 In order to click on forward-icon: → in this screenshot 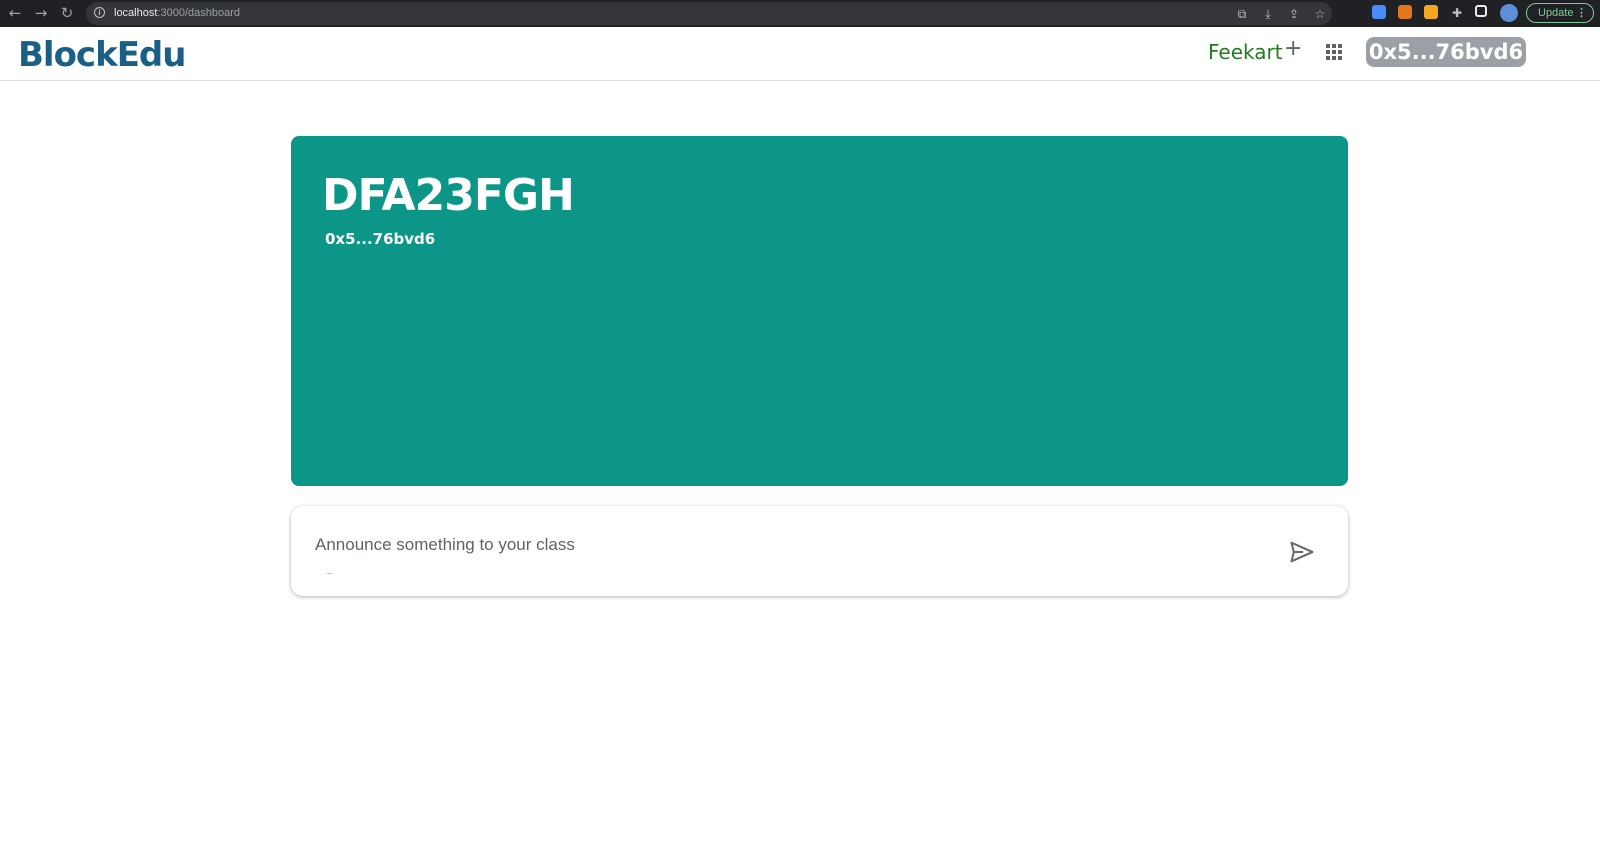, I will do `click(41, 13)`.